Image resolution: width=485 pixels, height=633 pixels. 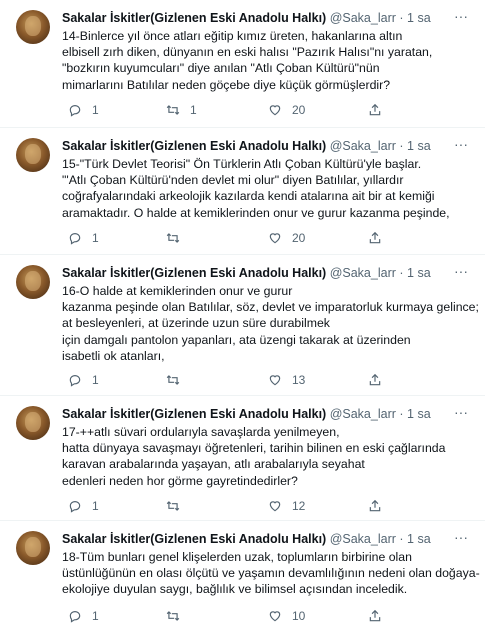 I want to click on tweet-actions: 1 1 20, so click(x=262, y=110).